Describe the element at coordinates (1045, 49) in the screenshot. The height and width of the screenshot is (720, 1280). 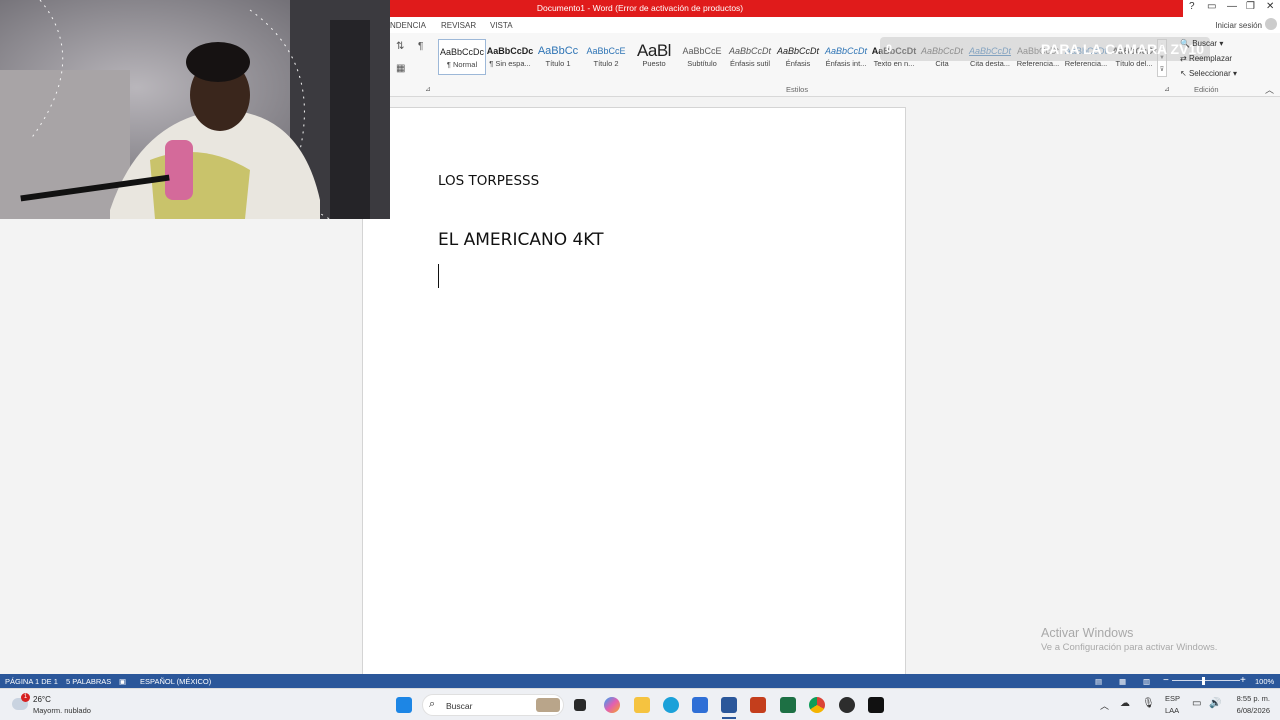
I see `camera-overlay-banner: 0 PARA LA CAMARA ZV10` at that location.